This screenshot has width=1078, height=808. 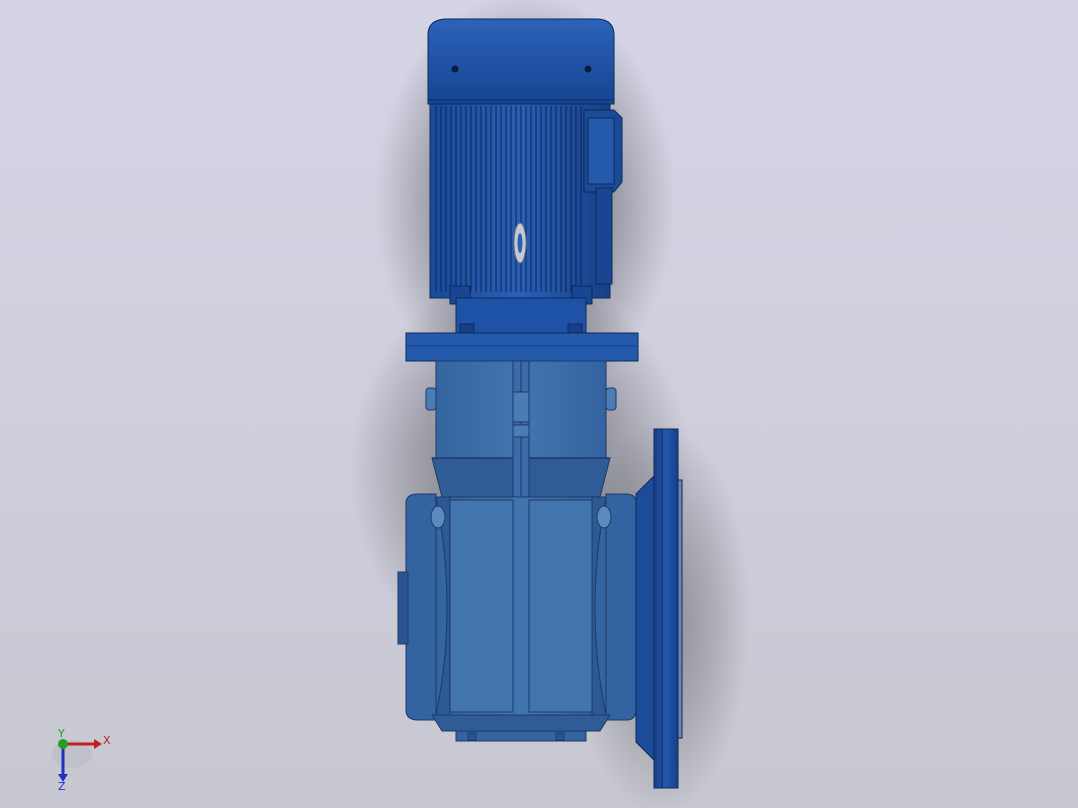 What do you see at coordinates (666, 608) in the screenshot?
I see `output-flange-plate` at bounding box center [666, 608].